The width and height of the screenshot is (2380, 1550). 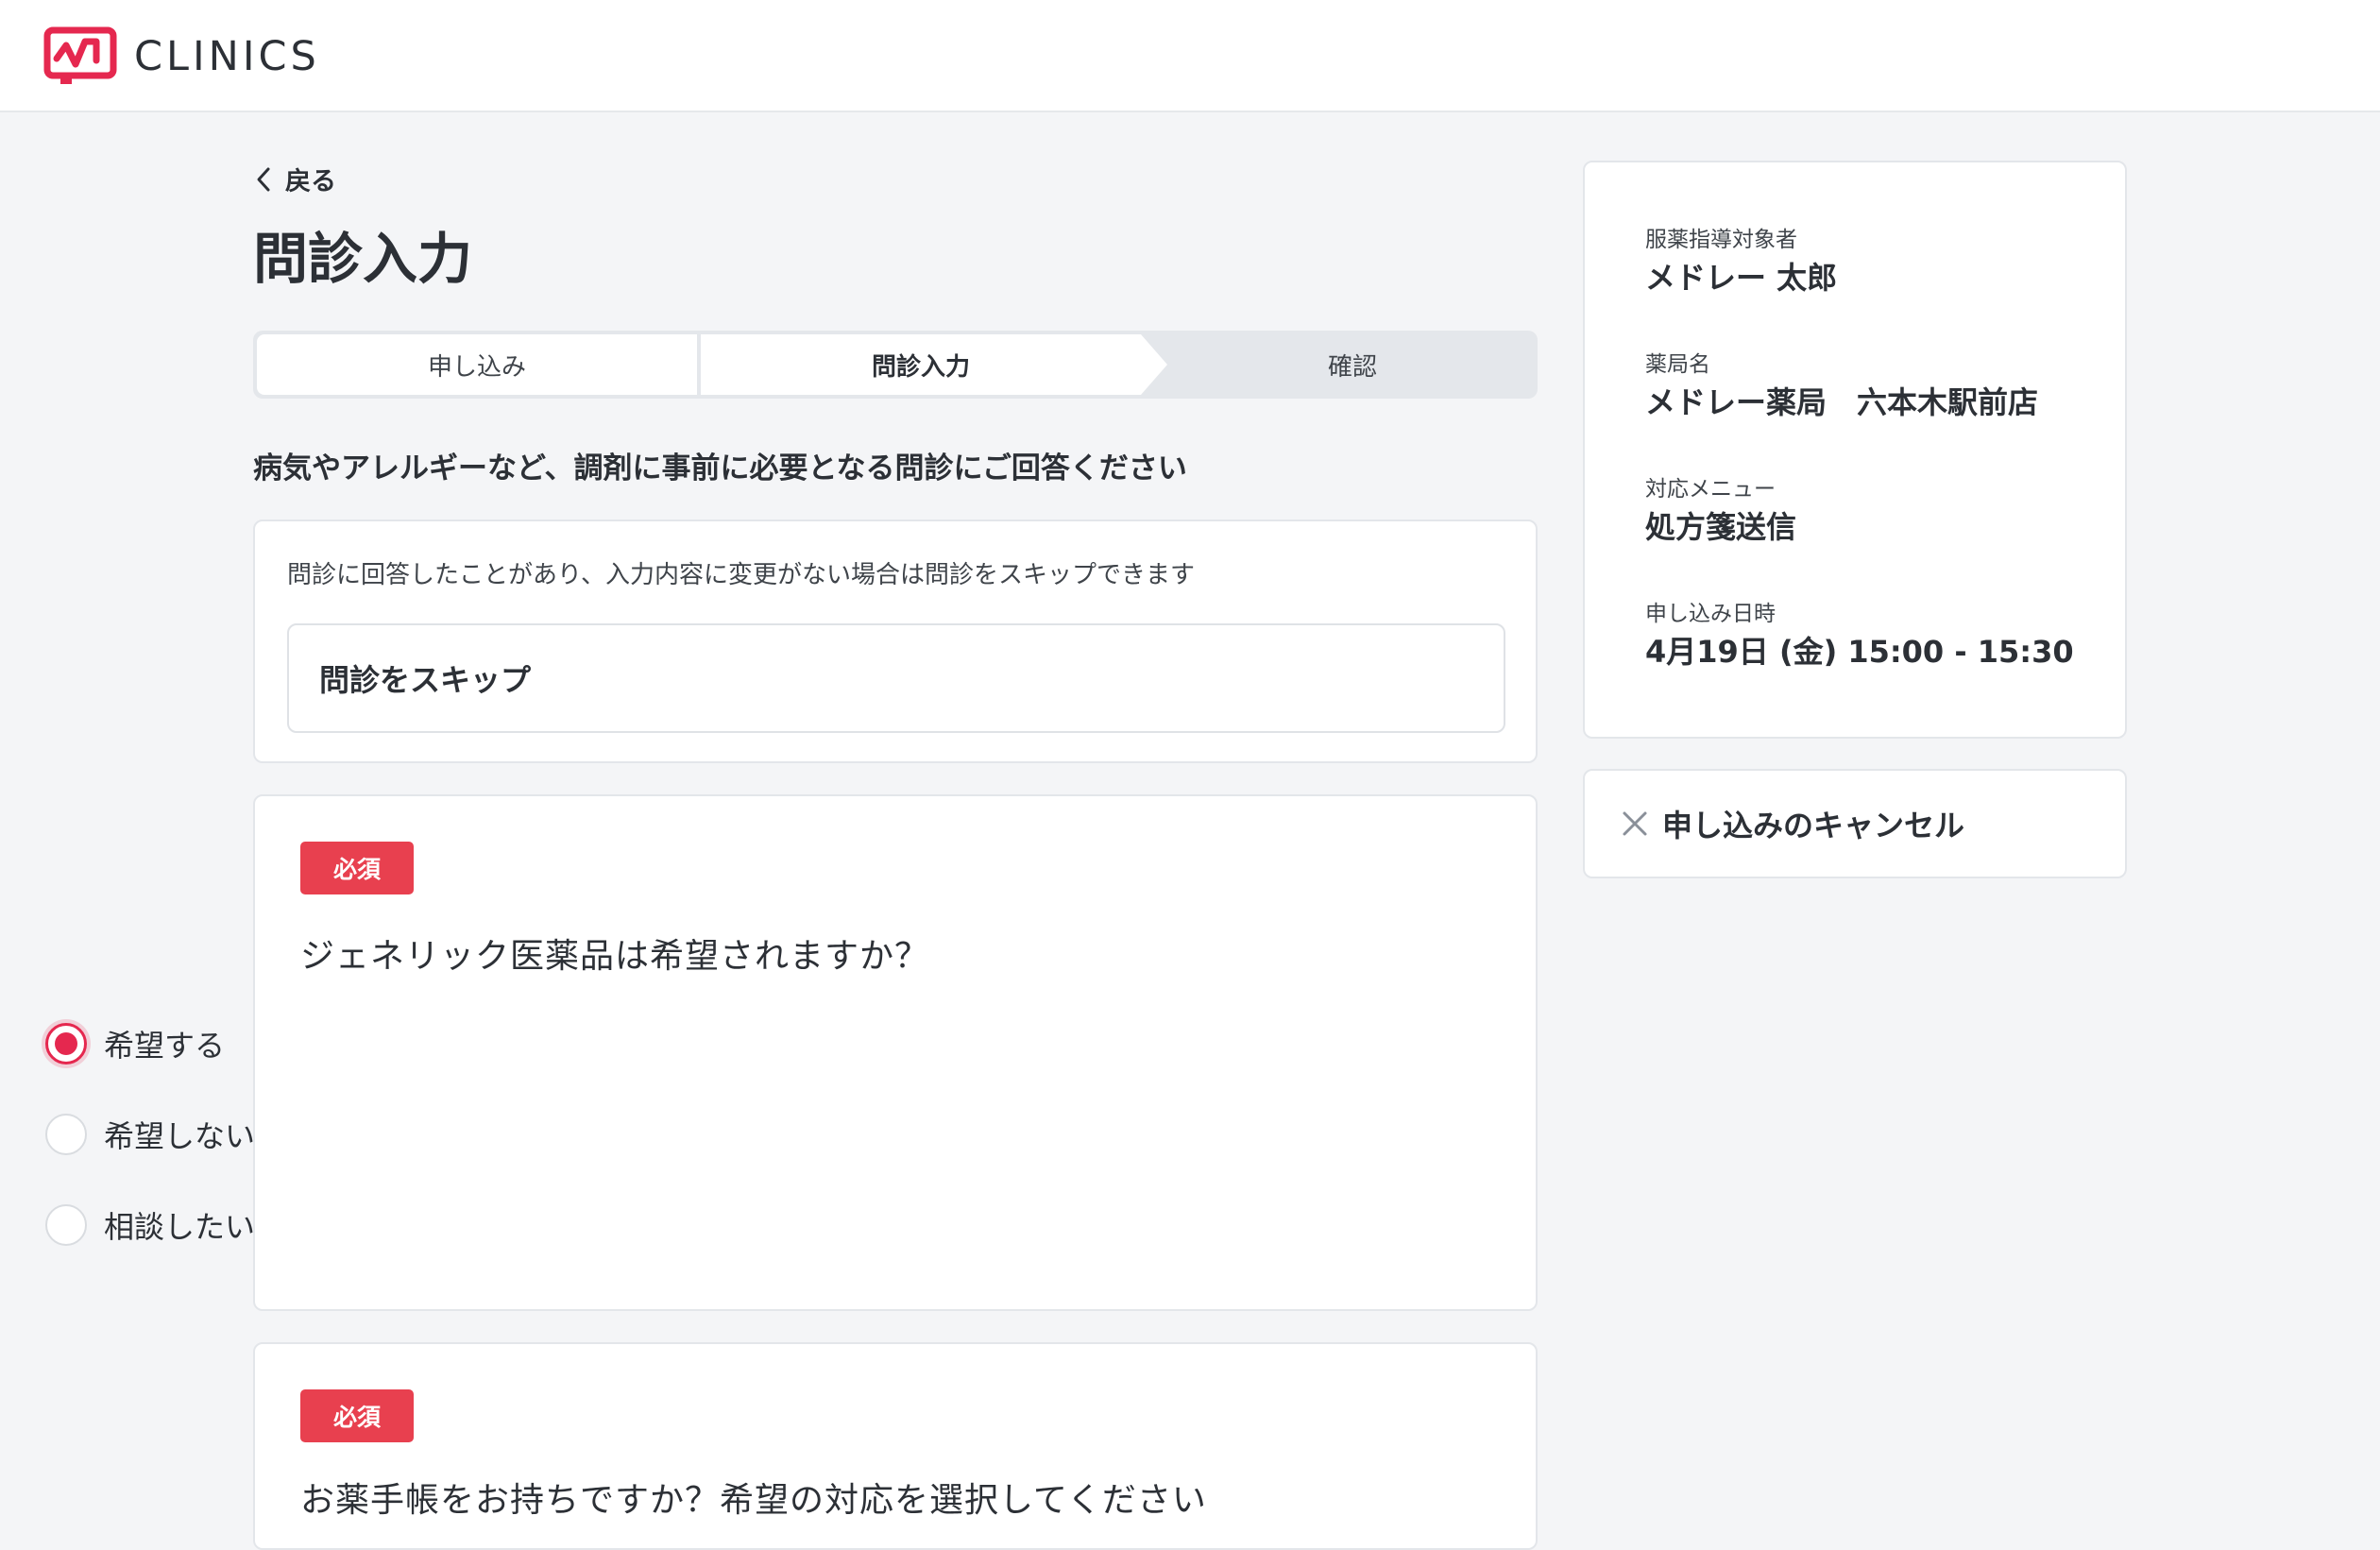 What do you see at coordinates (1721, 240) in the screenshot?
I see `summary-label: 服薬指導対象者` at bounding box center [1721, 240].